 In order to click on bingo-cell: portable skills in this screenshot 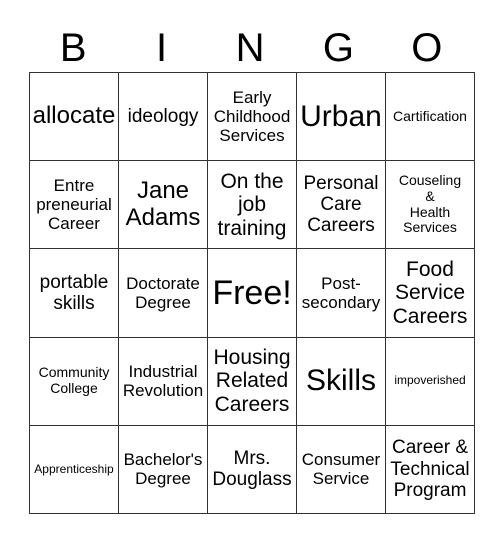, I will do `click(74, 293)`.